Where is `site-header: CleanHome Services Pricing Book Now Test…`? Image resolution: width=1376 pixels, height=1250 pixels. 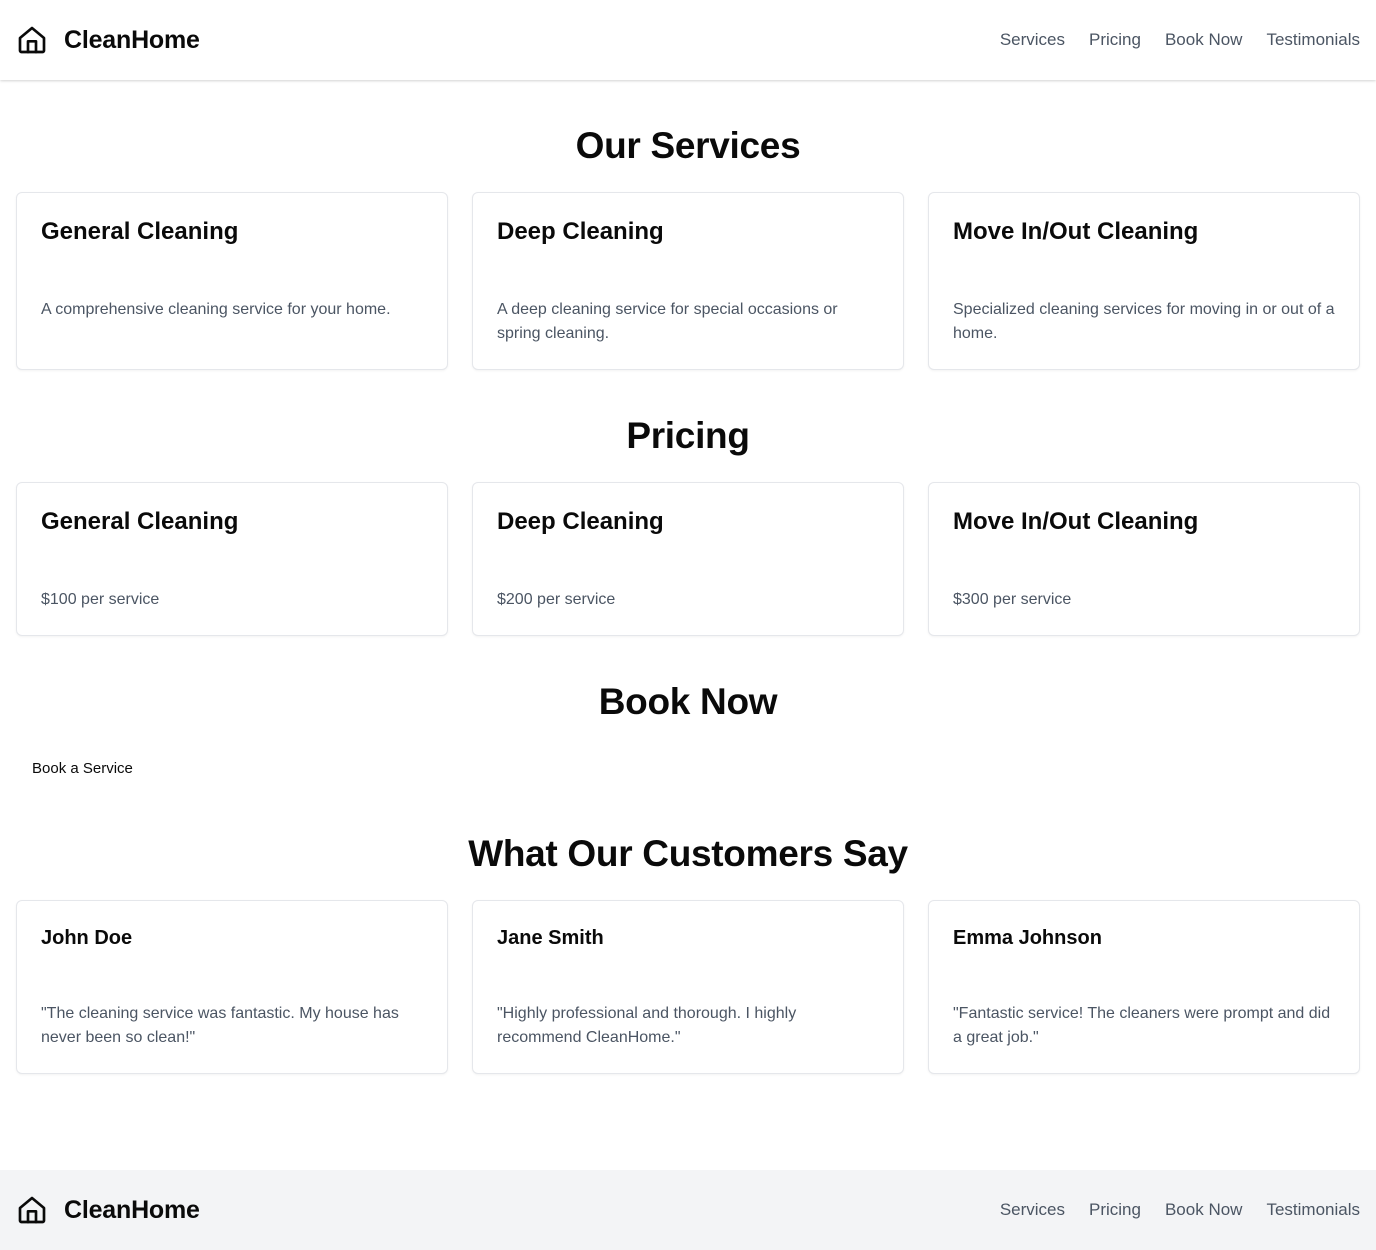 site-header: CleanHome Services Pricing Book Now Test… is located at coordinates (688, 40).